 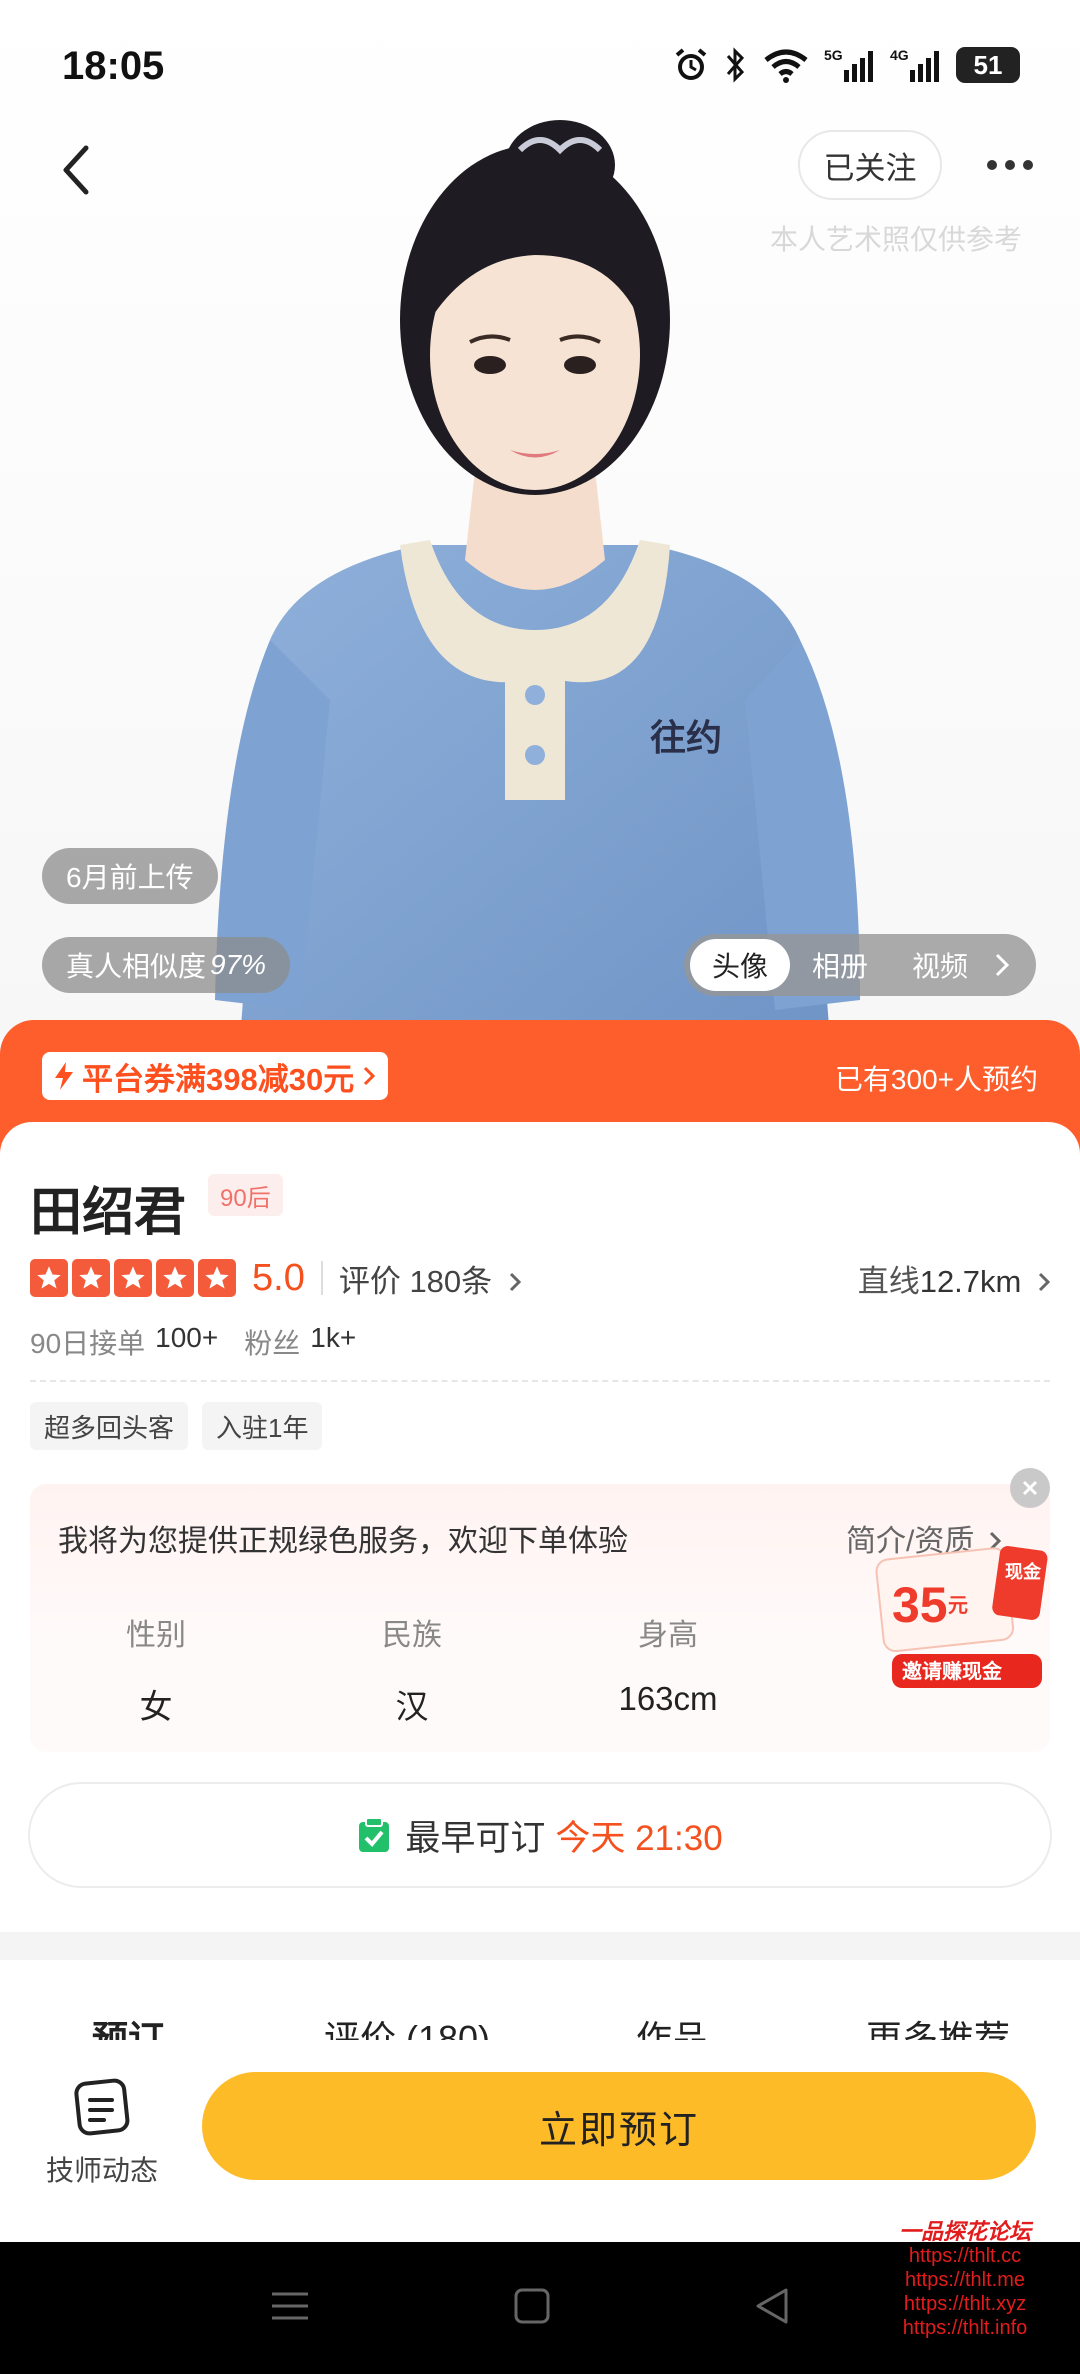 What do you see at coordinates (786, 66) in the screenshot?
I see `wifi-icon` at bounding box center [786, 66].